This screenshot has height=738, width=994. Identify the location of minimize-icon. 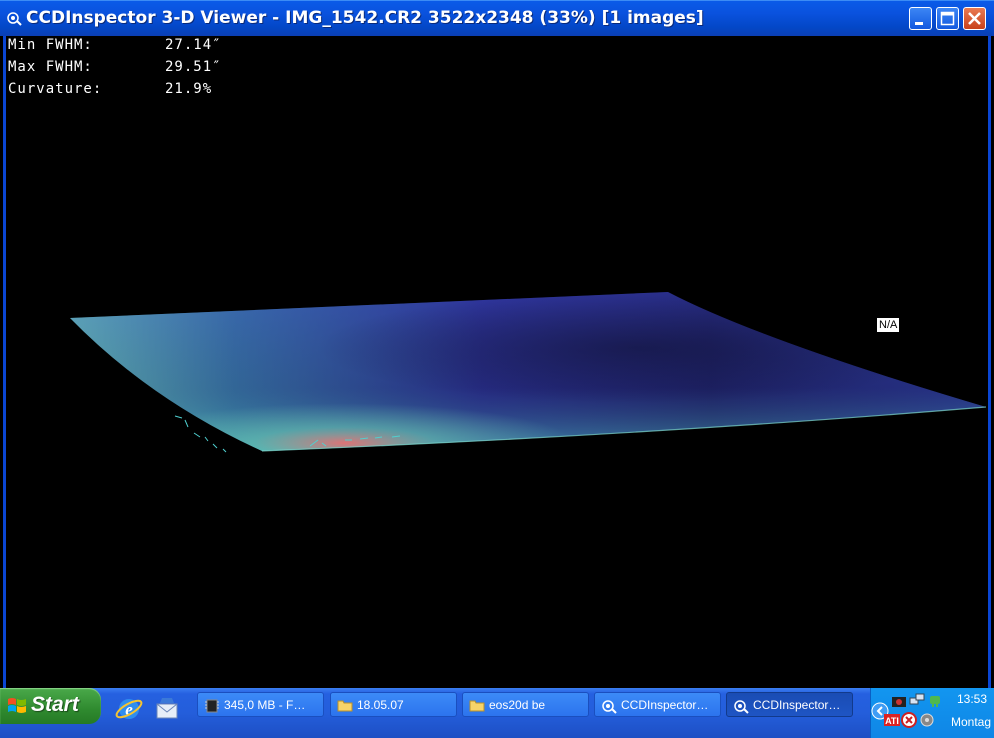
(919, 23).